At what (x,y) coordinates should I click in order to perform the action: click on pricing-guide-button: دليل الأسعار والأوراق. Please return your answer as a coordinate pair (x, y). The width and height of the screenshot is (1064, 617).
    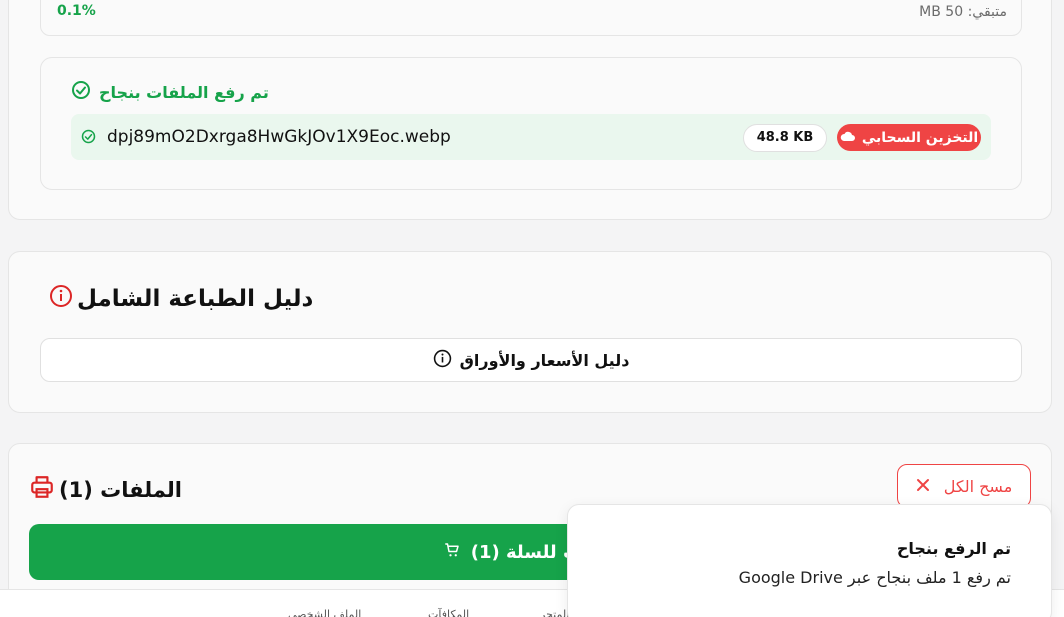
    Looking at the image, I should click on (531, 360).